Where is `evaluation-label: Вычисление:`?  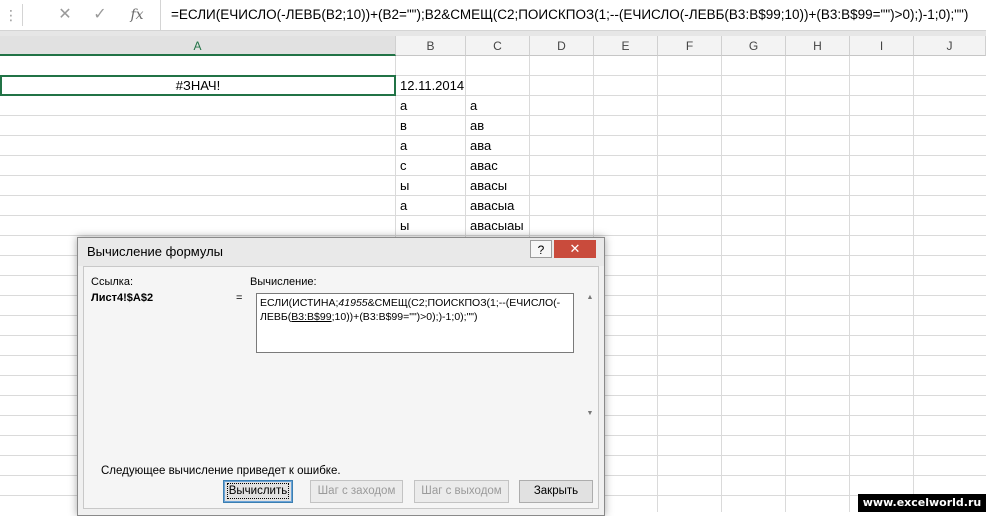
evaluation-label: Вычисление: is located at coordinates (283, 282).